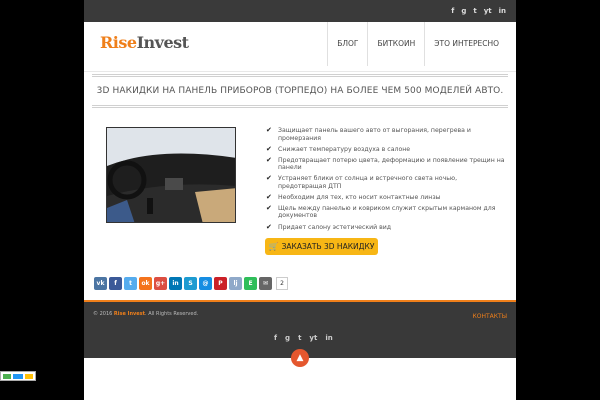 The image size is (600, 400). What do you see at coordinates (329, 226) in the screenshot?
I see `feature-item: ✔ Придает салону эстетический вид` at bounding box center [329, 226].